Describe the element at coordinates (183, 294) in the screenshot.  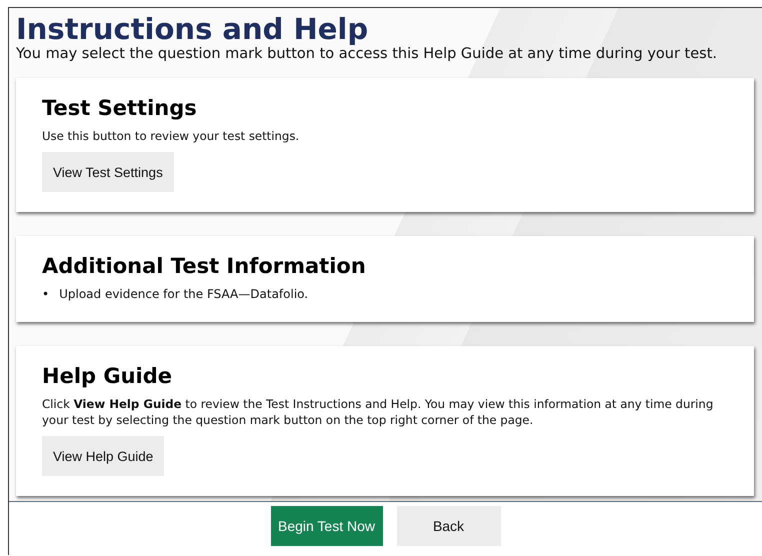
I see `list-item: Upload evidence for the FSAA—Datafolio.` at that location.